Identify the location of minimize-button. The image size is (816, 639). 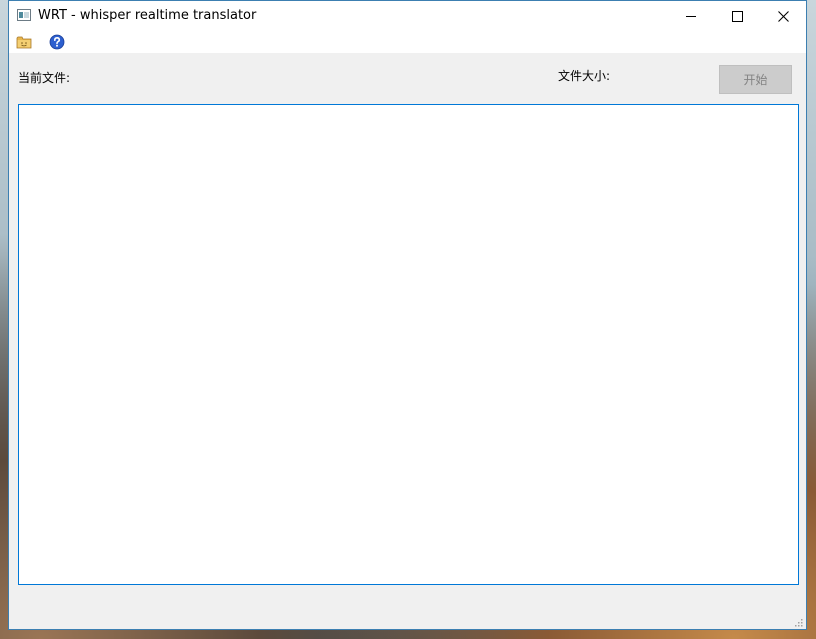
(691, 16).